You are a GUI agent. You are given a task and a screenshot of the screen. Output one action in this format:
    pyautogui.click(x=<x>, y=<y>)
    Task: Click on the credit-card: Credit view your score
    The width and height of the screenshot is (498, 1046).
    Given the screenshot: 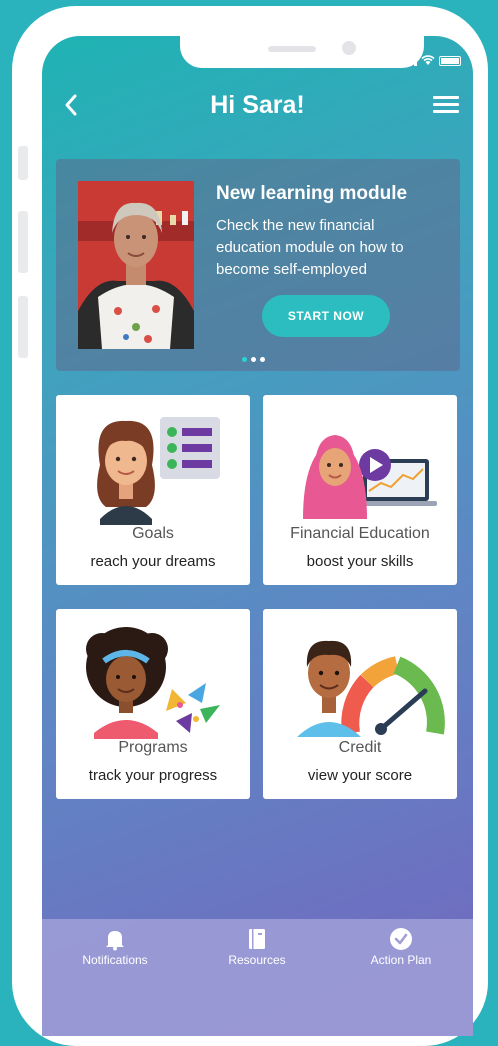 What is the action you would take?
    pyautogui.click(x=360, y=704)
    